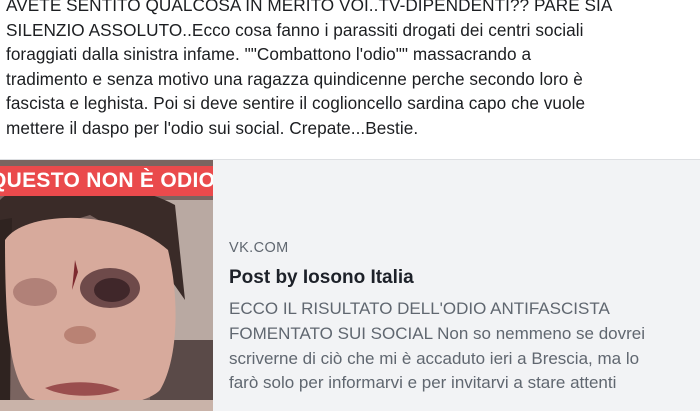 This screenshot has width=700, height=411. What do you see at coordinates (106, 181) in the screenshot?
I see `thumbnail-banner: QUESTO NON È ODIO` at bounding box center [106, 181].